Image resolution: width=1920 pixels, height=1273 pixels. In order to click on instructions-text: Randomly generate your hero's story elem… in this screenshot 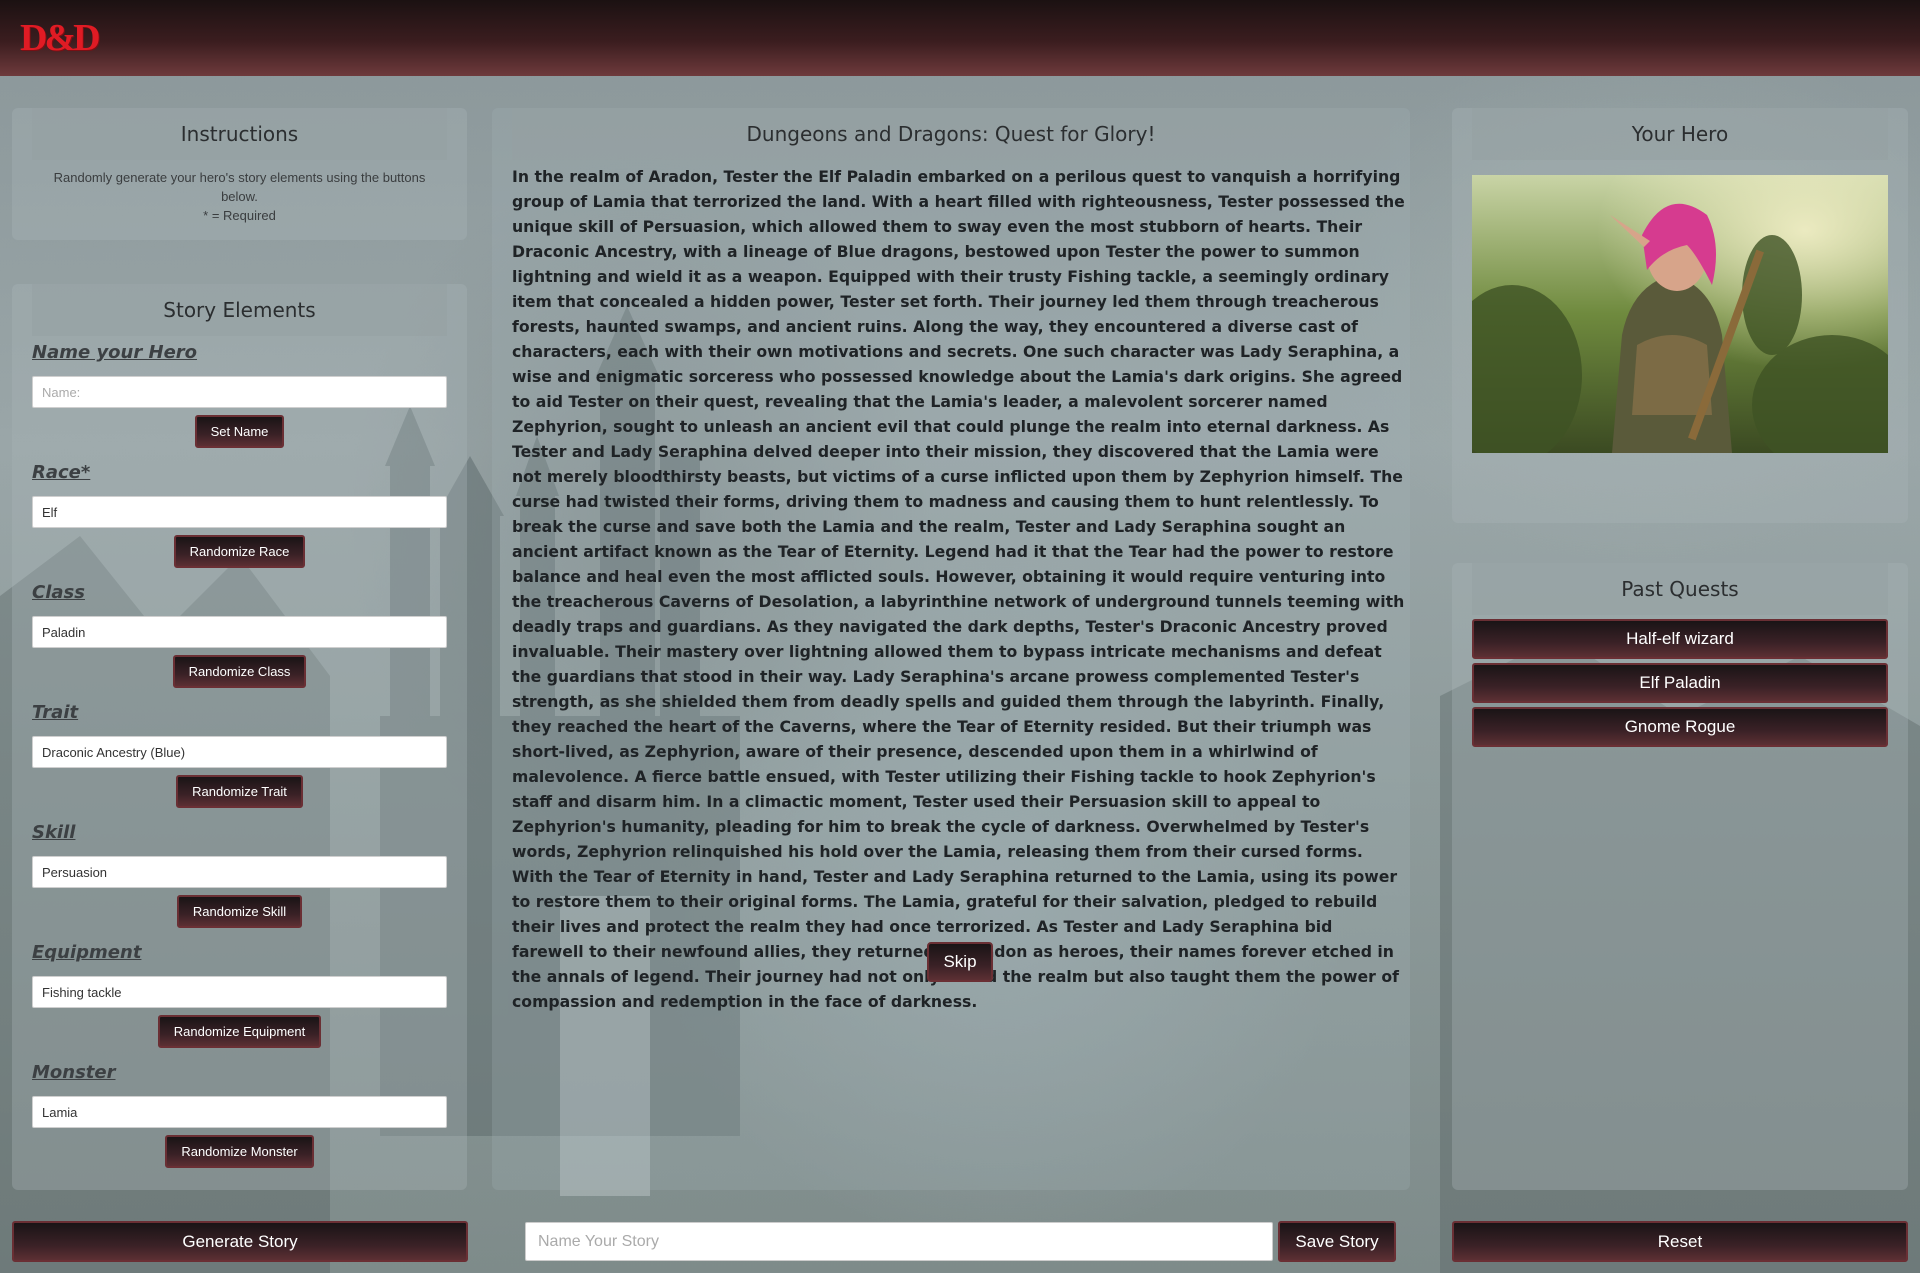, I will do `click(239, 187)`.